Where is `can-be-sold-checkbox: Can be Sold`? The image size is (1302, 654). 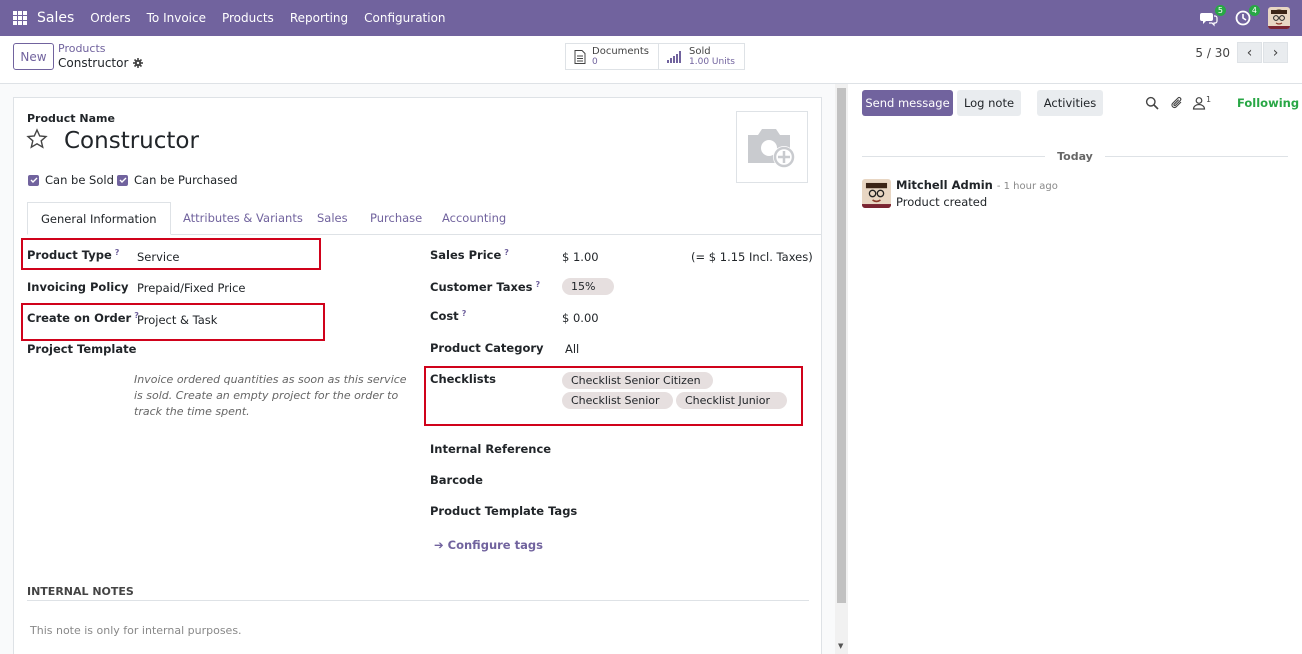 can-be-sold-checkbox: Can be Sold is located at coordinates (71, 180).